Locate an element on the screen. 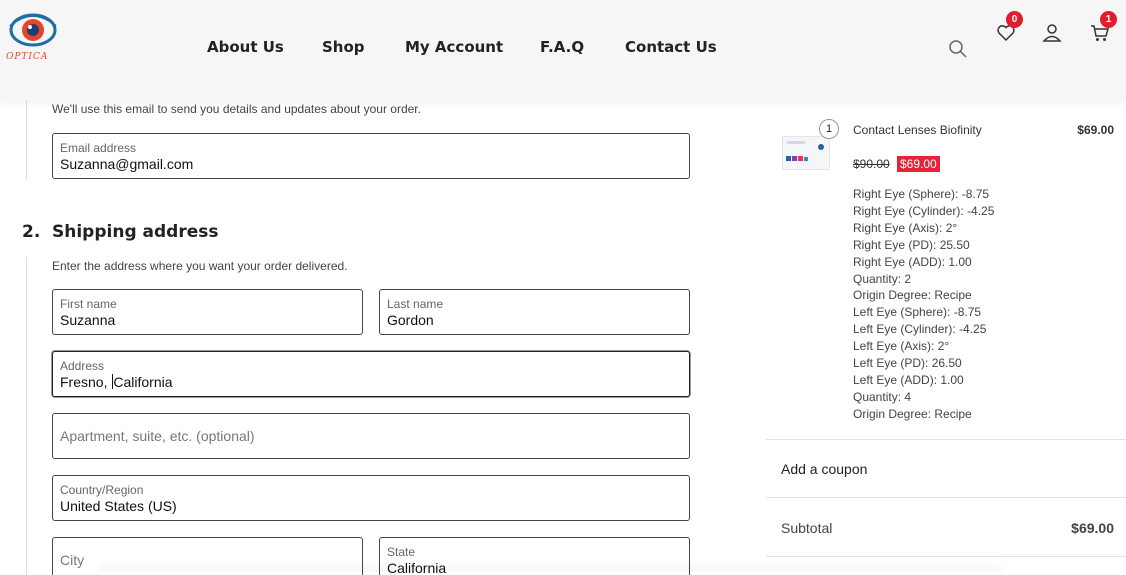 The image size is (1126, 575). first-name-label: First name is located at coordinates (88, 304).